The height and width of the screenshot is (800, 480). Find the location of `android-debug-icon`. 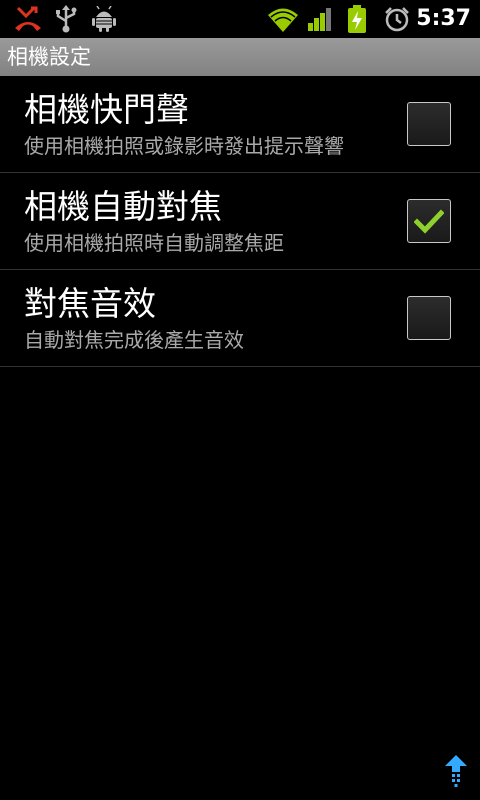

android-debug-icon is located at coordinates (104, 19).